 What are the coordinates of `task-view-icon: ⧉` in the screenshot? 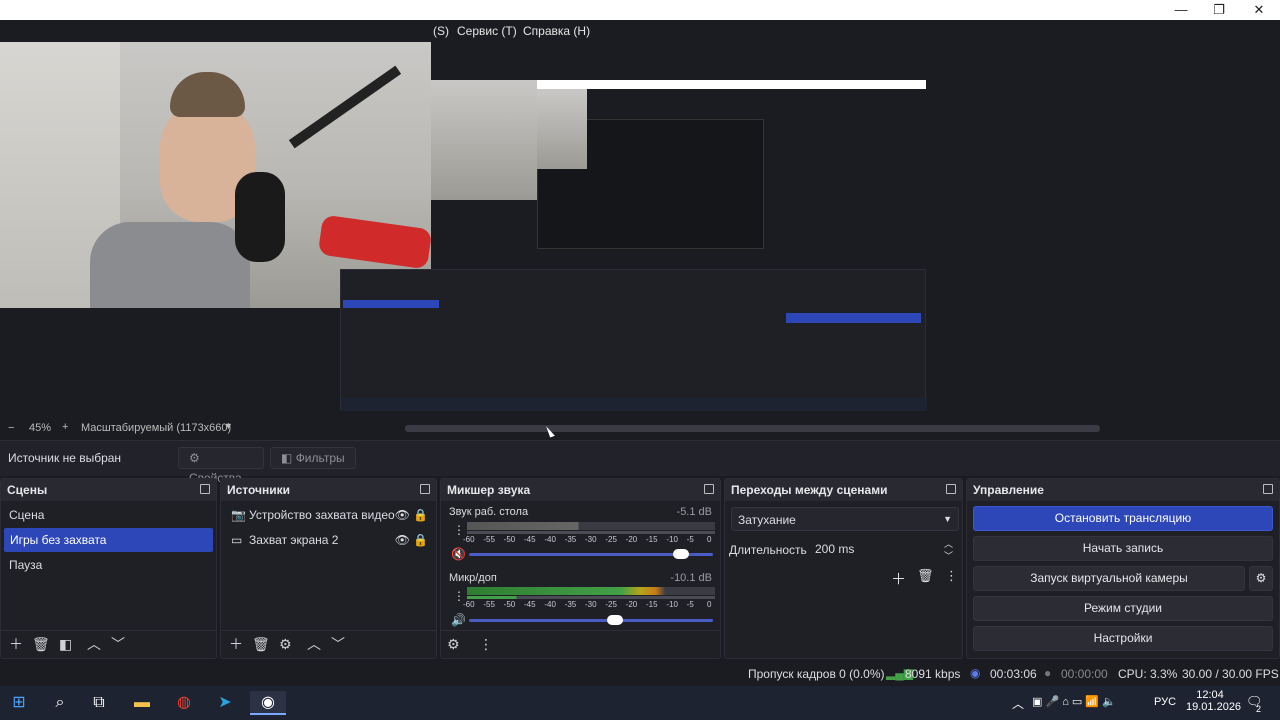 It's located at (99, 703).